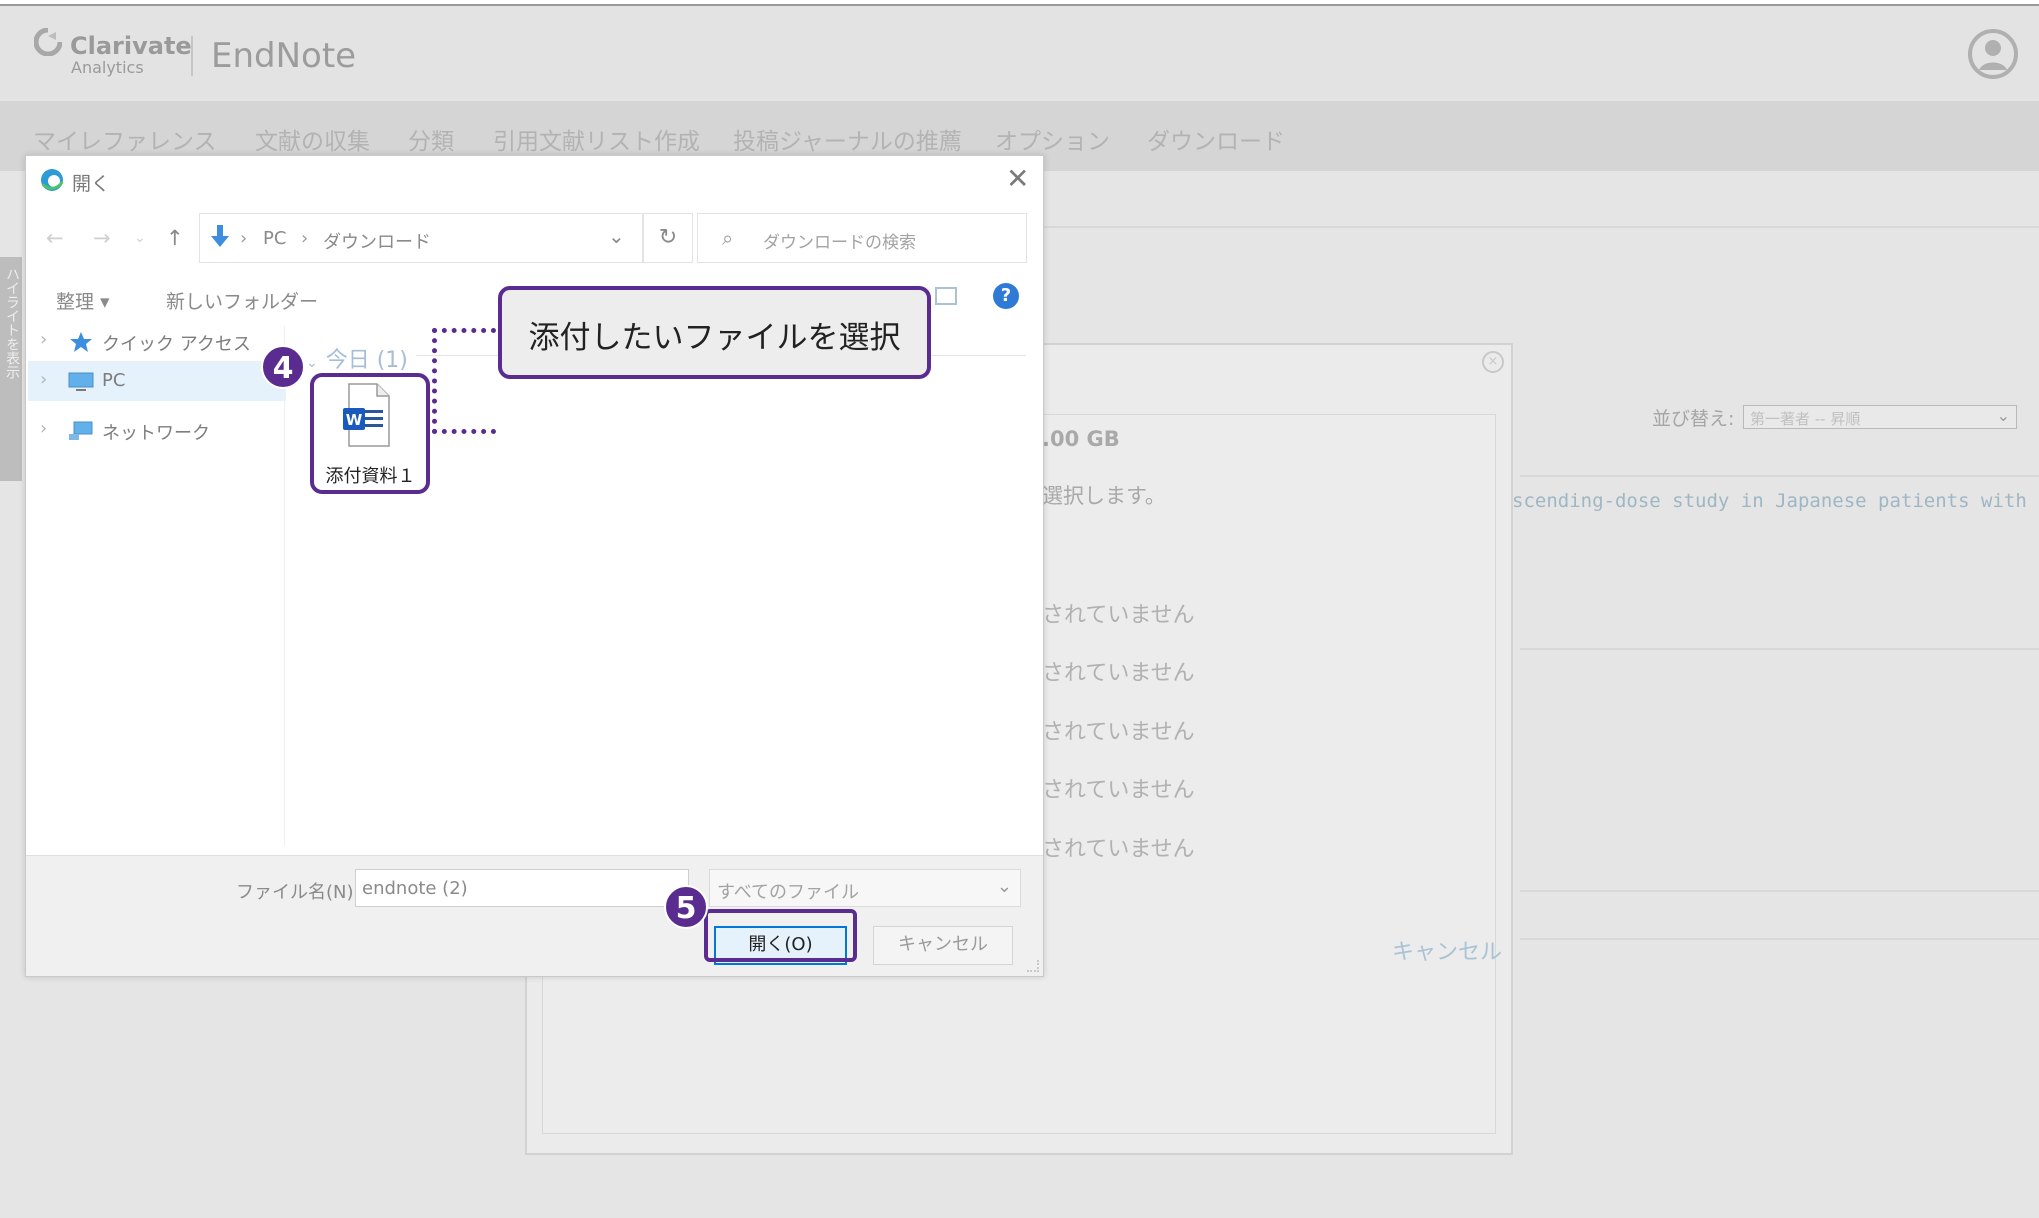 The image size is (2039, 1218). Describe the element at coordinates (114, 380) in the screenshot. I see `tree-label: PC` at that location.